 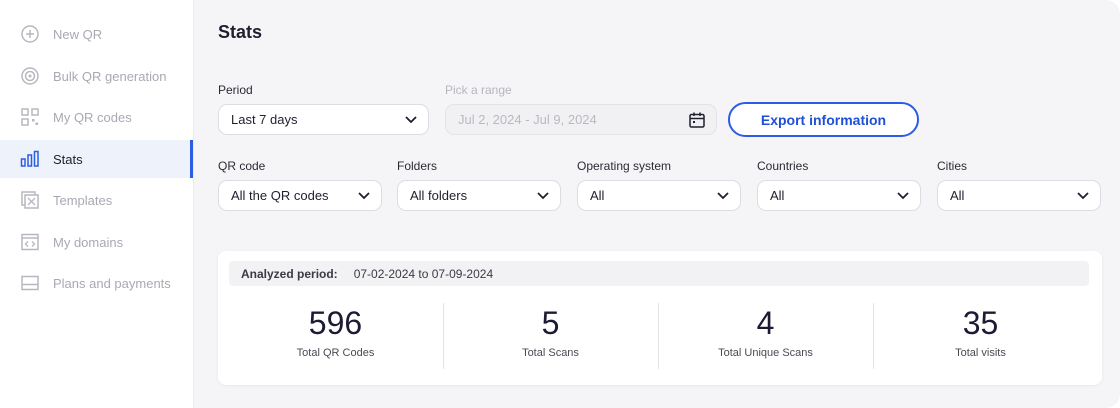 I want to click on qr-code-label: QR code, so click(x=242, y=166).